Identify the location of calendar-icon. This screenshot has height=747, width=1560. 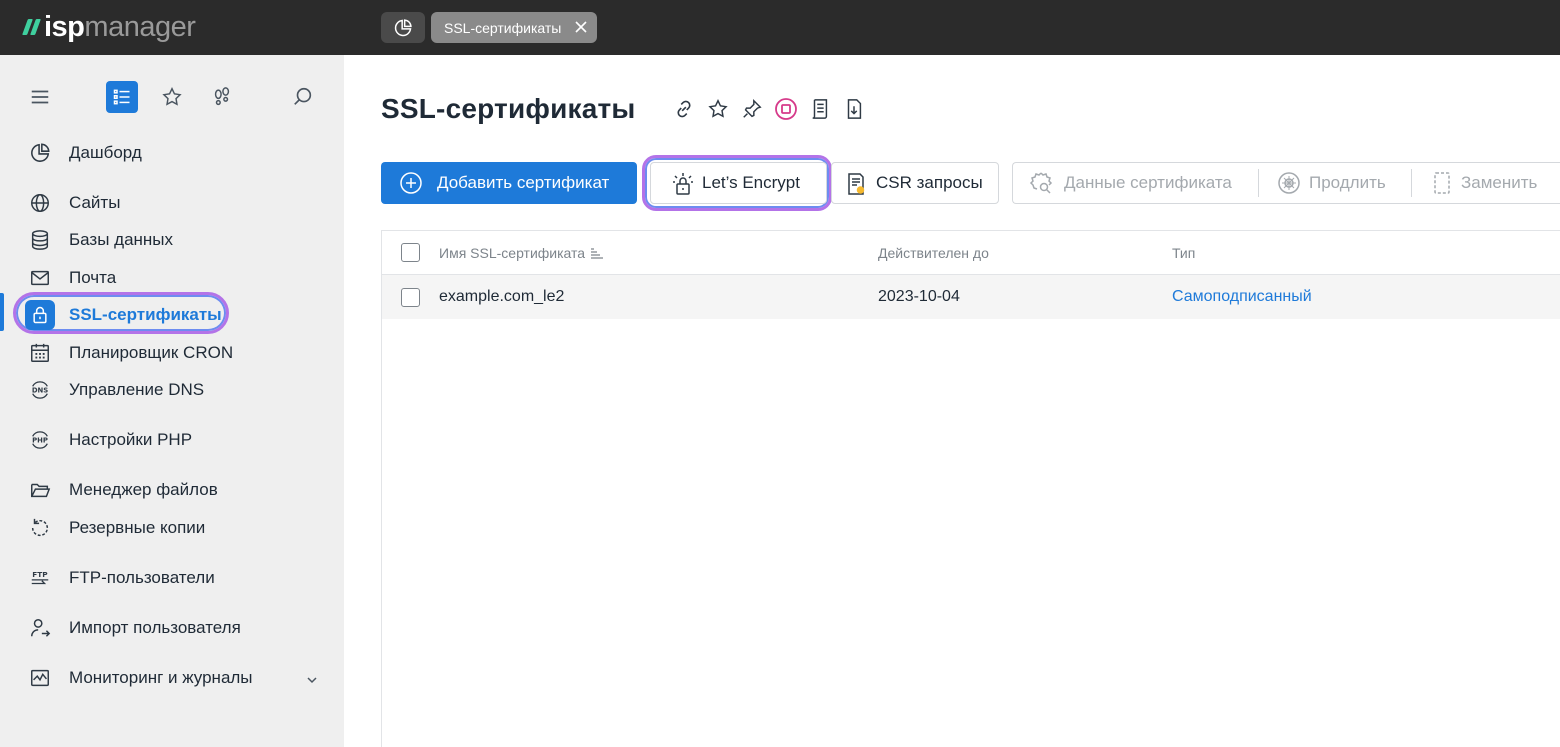
(40, 353).